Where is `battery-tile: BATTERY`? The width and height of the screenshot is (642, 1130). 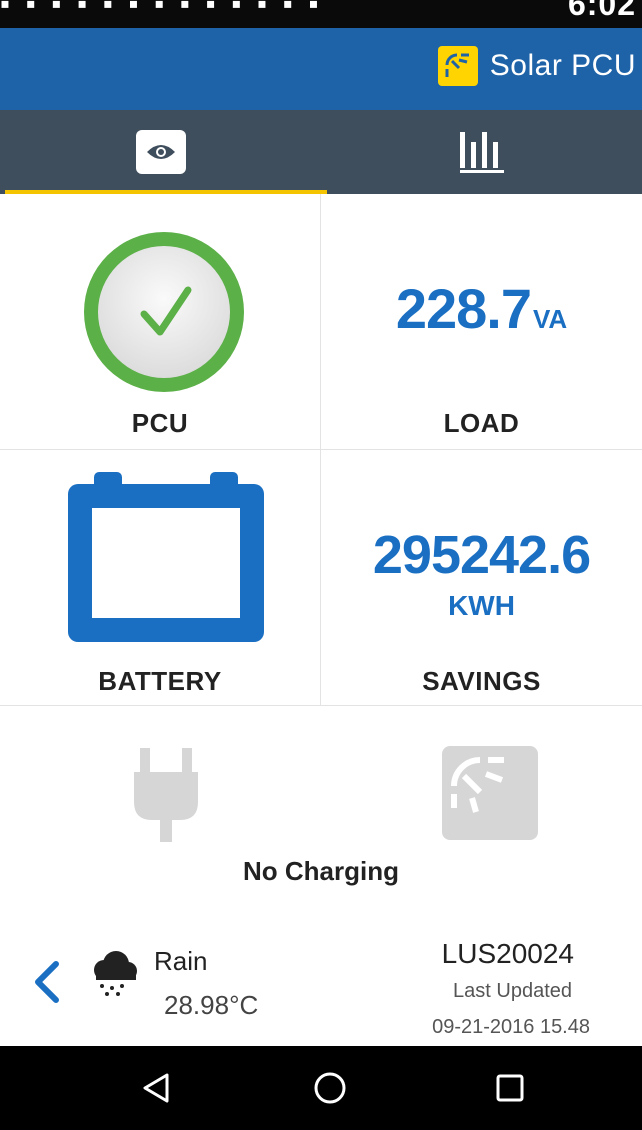
battery-tile: BATTERY is located at coordinates (160, 578).